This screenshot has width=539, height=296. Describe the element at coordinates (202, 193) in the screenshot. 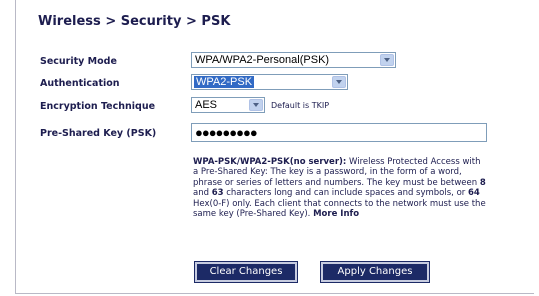

I see `help-text-2: and` at that location.